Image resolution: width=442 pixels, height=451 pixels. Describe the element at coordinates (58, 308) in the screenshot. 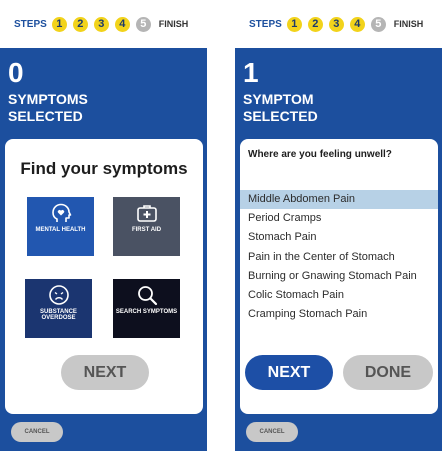

I see `substance-overdose-tile: SUBSTANCE OVERDOSE` at that location.